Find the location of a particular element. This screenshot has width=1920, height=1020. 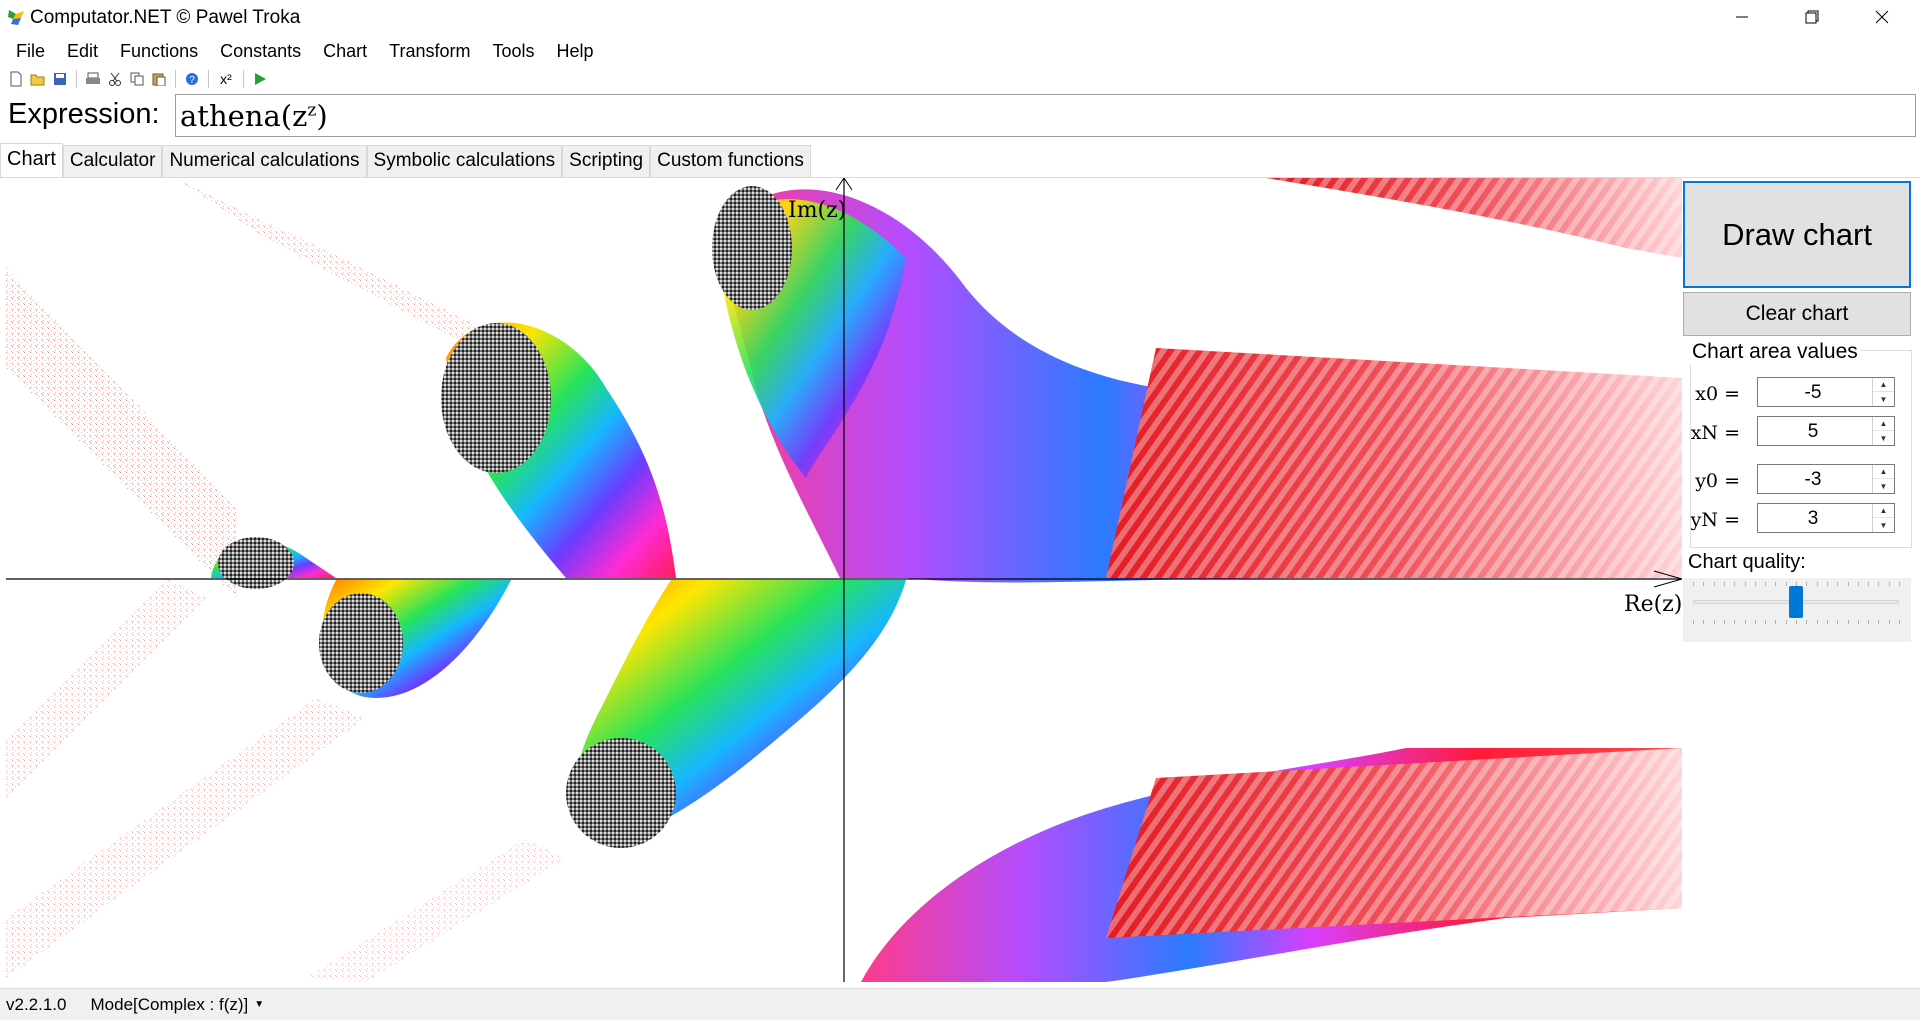

tab-symbolic-calculations: Symbolic calculations is located at coordinates (464, 161).